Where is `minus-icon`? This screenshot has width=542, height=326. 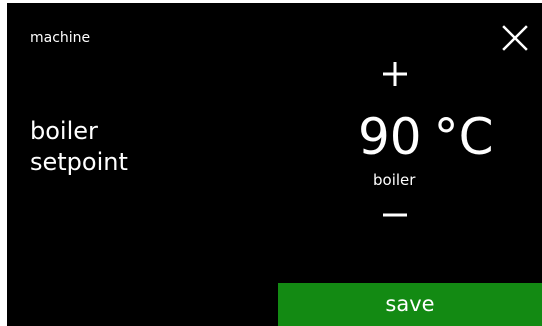 minus-icon is located at coordinates (395, 215).